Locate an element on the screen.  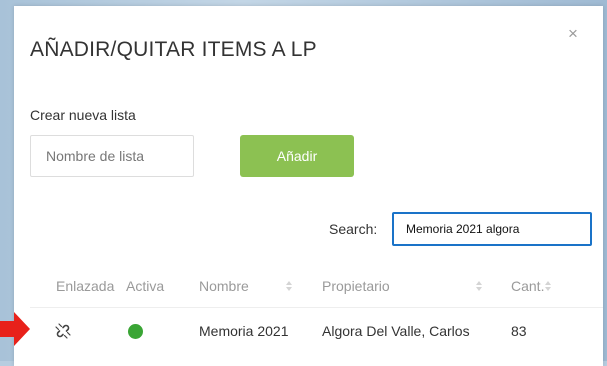
sort-propietario-icon is located at coordinates (479, 286).